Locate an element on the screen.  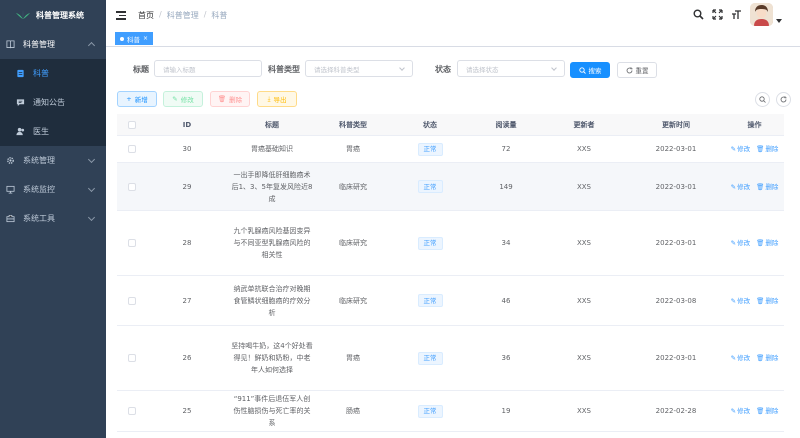
column-header: 标题 is located at coordinates (272, 124).